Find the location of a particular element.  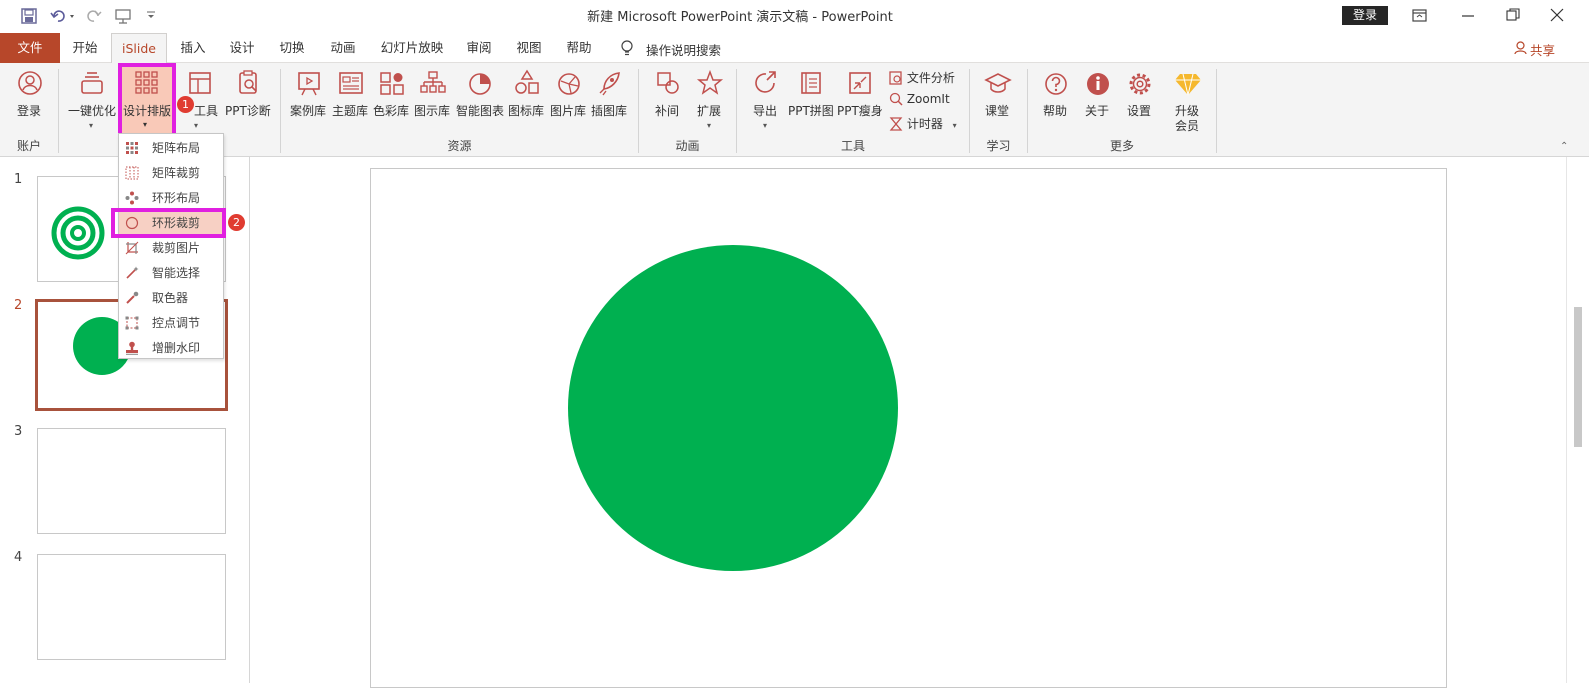

classroom-label: 课堂 is located at coordinates (997, 111).